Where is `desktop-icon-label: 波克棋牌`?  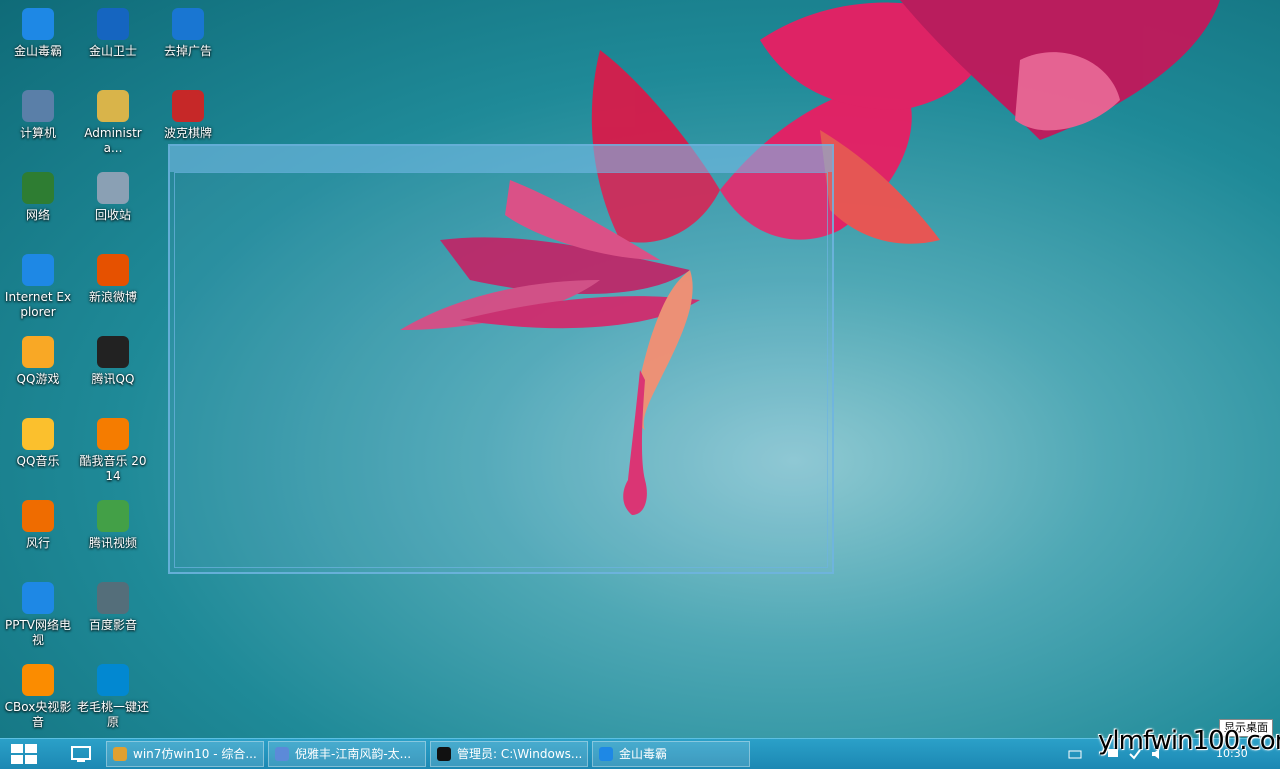 desktop-icon-label: 波克棋牌 is located at coordinates (187, 133).